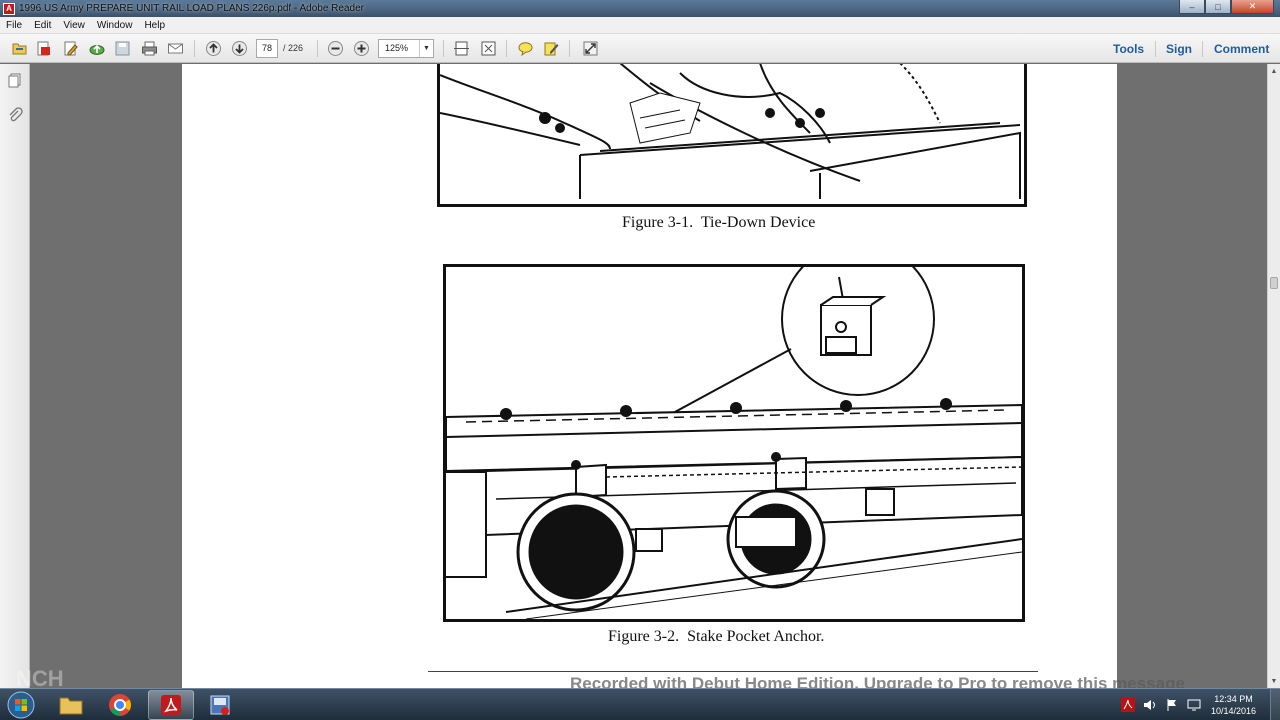 The height and width of the screenshot is (720, 1280). Describe the element at coordinates (1252, 7) in the screenshot. I see `close-button: ✕` at that location.